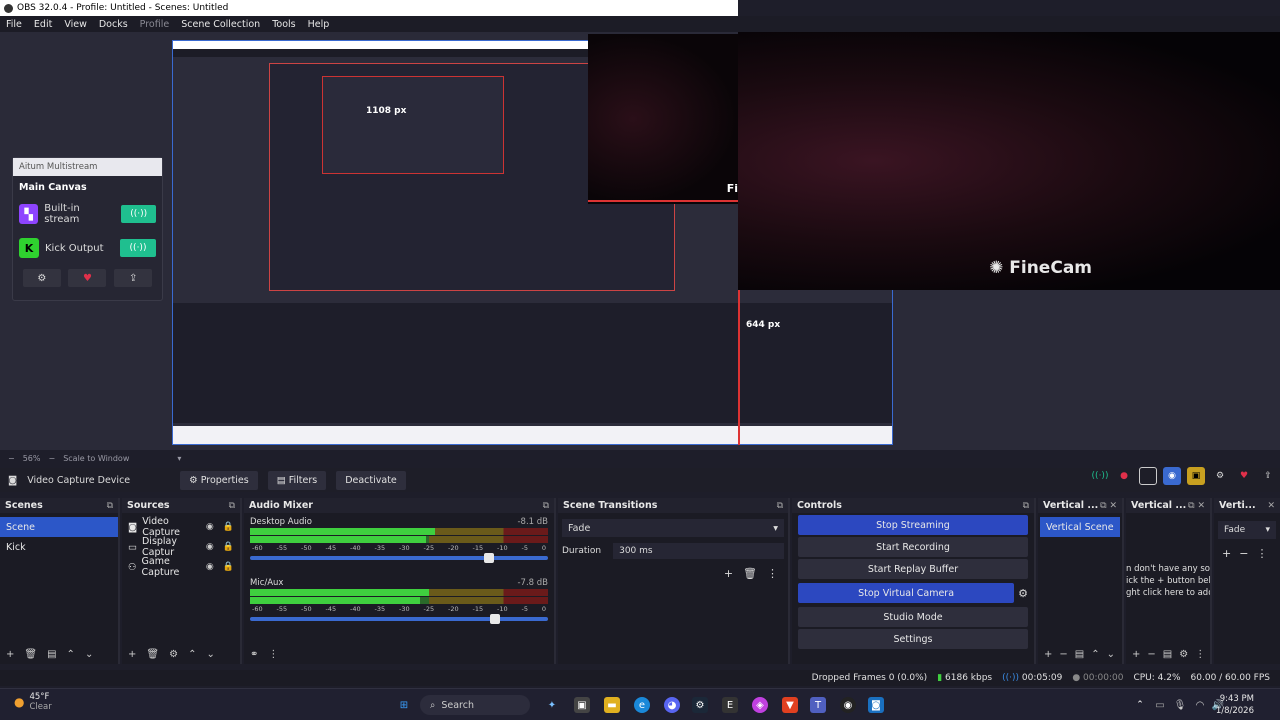  What do you see at coordinates (1220, 476) in the screenshot?
I see `settings-gear-icon: ⚙` at bounding box center [1220, 476].